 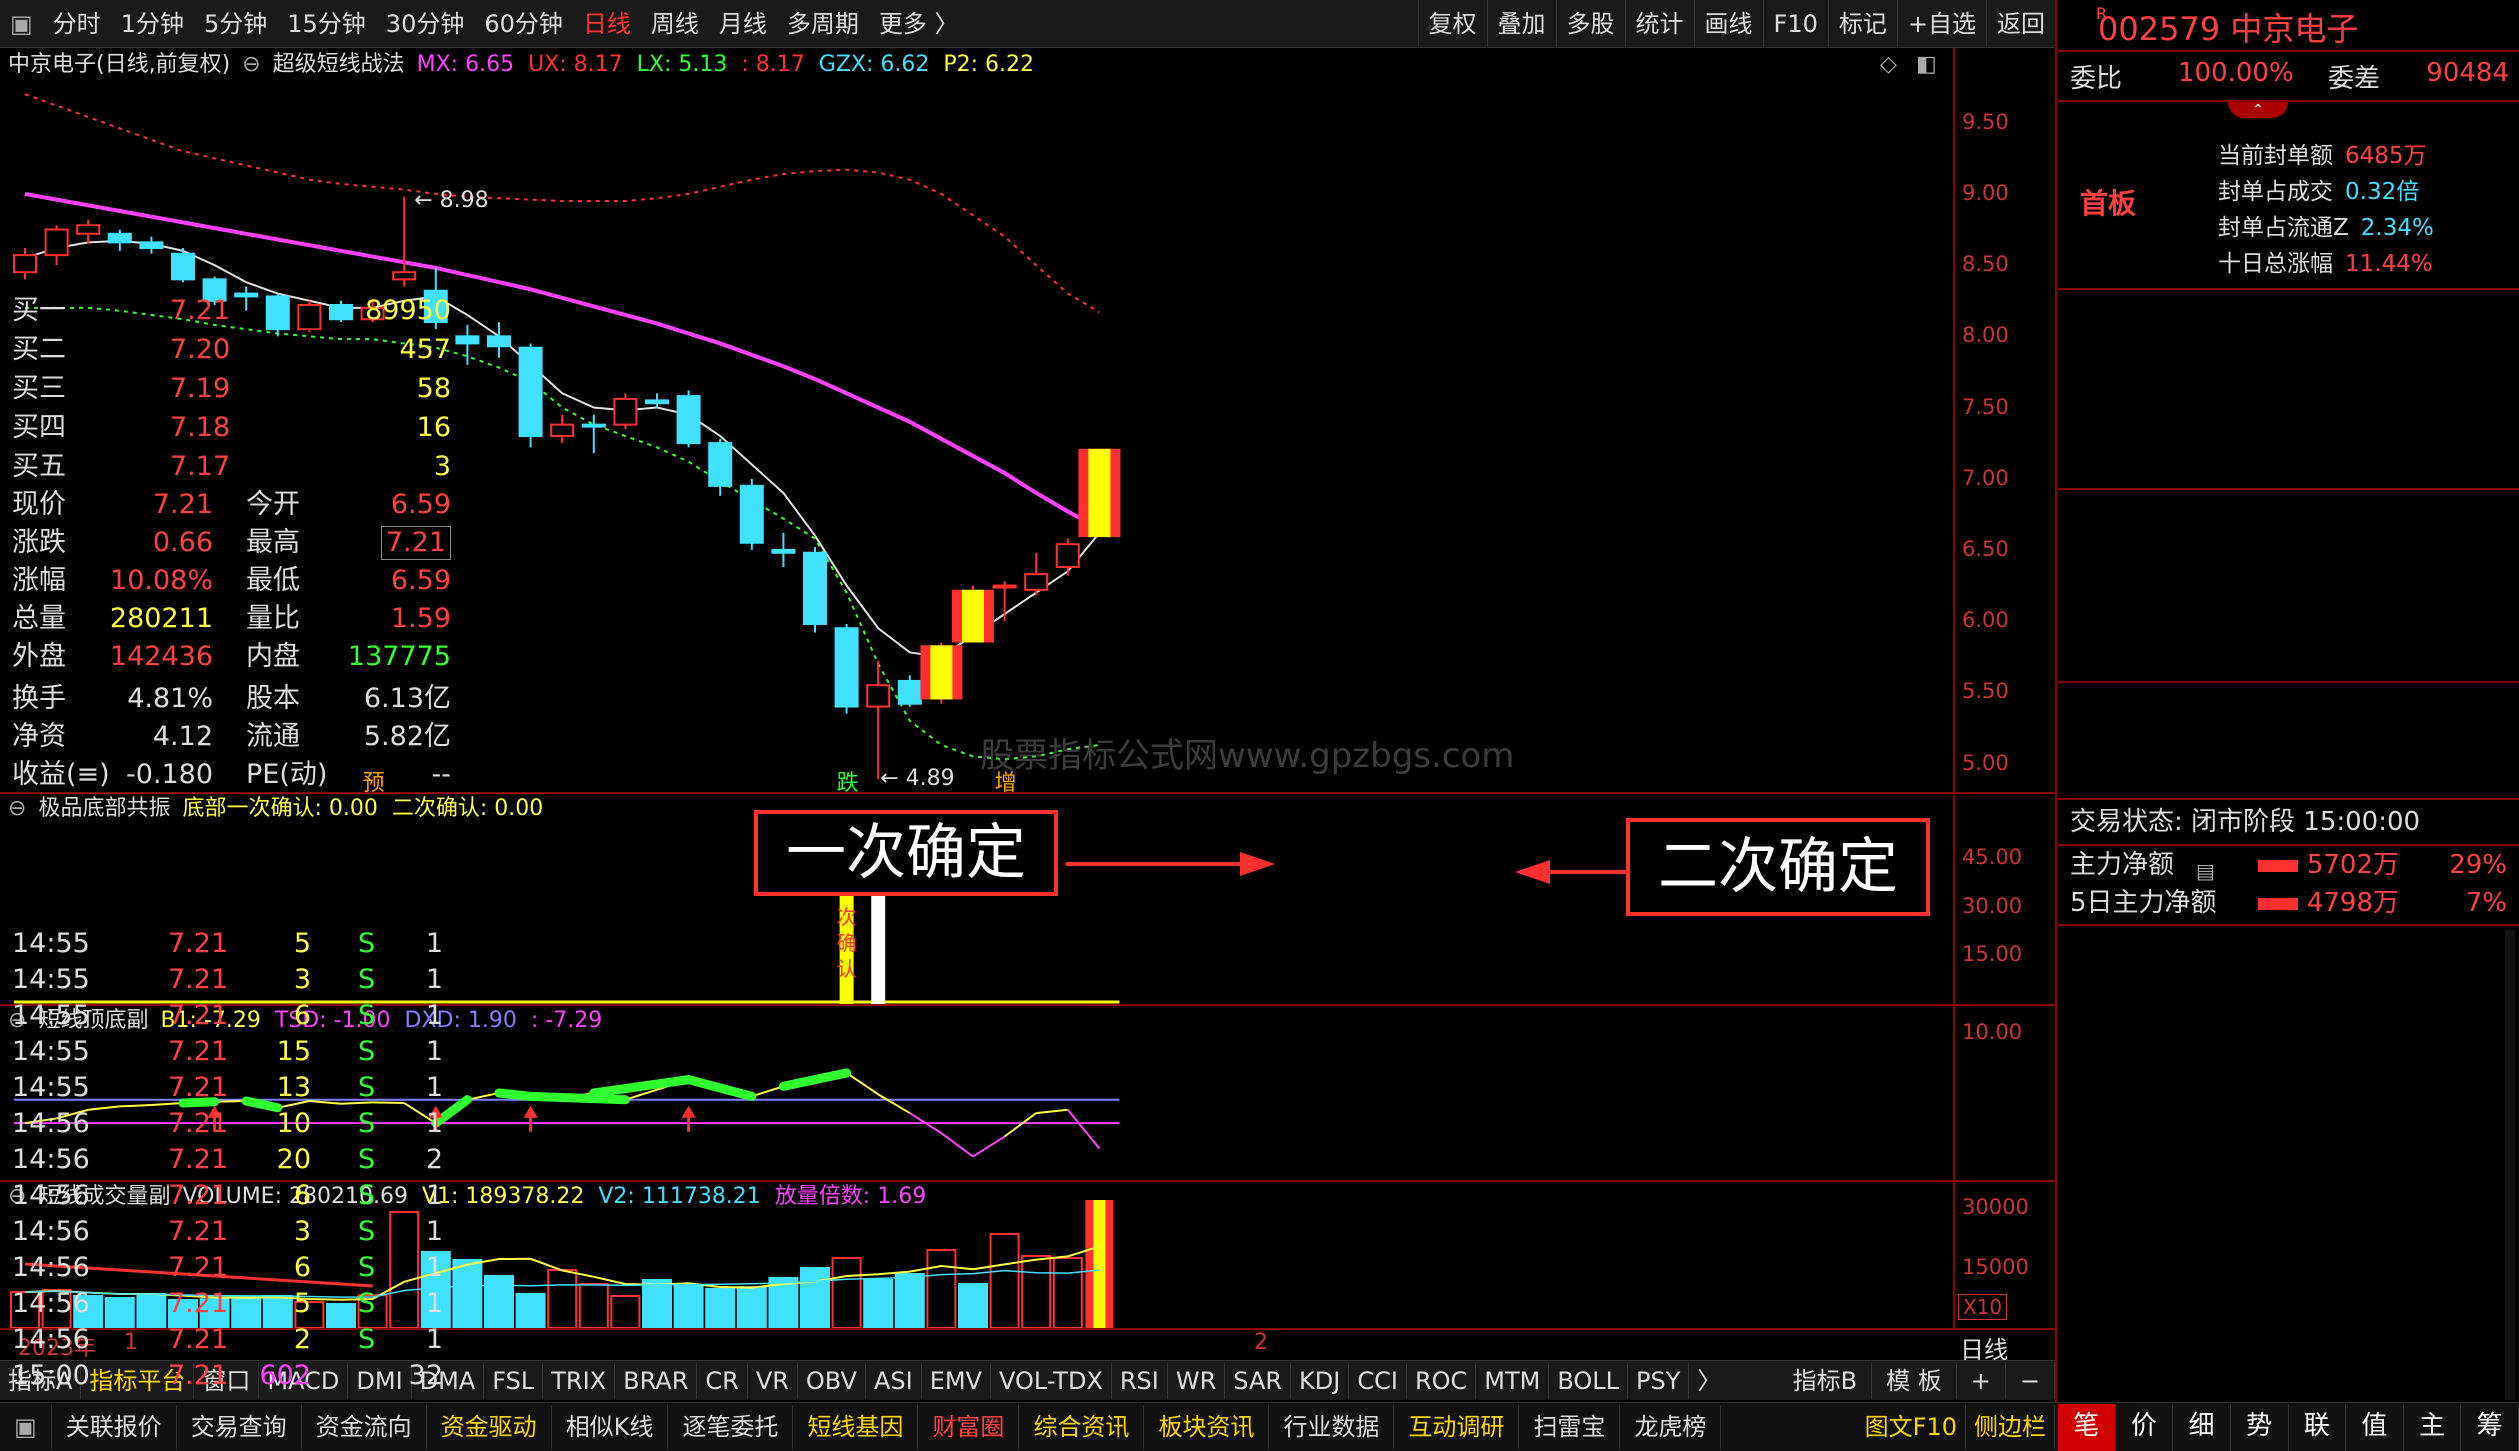 I want to click on indicator-tab: KDJ, so click(x=1320, y=1380).